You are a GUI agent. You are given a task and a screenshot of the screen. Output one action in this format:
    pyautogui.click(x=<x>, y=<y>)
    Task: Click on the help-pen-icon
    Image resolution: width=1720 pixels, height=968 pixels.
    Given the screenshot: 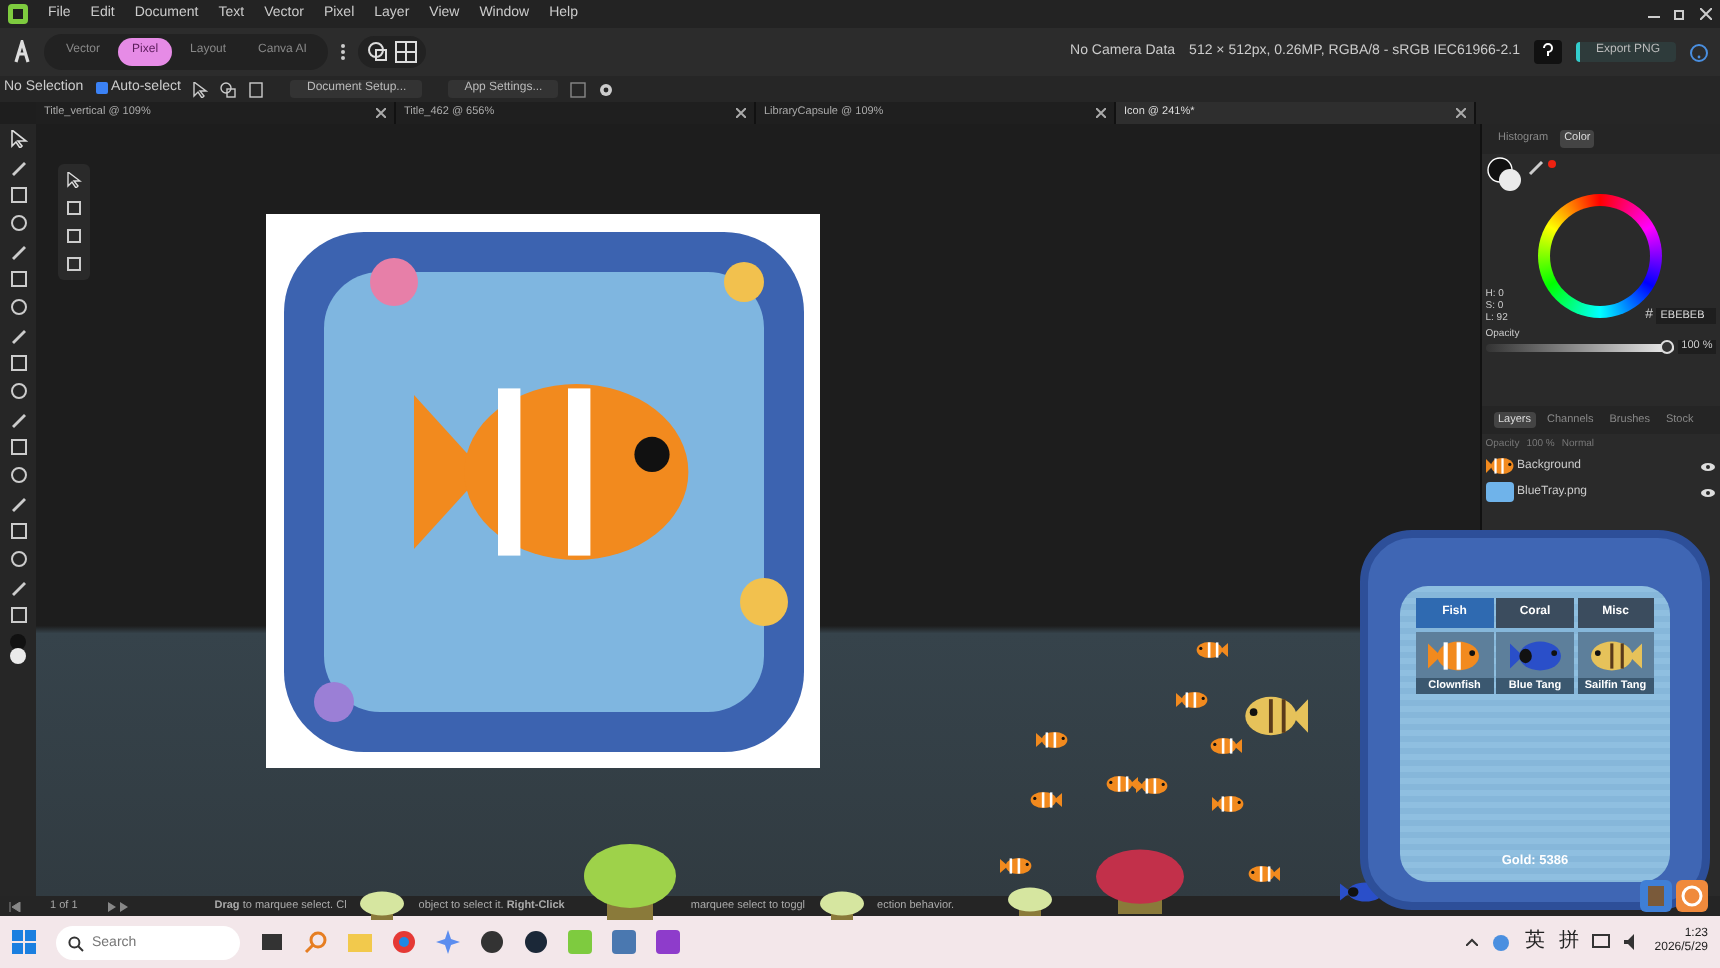 What is the action you would take?
    pyautogui.click(x=1547, y=52)
    